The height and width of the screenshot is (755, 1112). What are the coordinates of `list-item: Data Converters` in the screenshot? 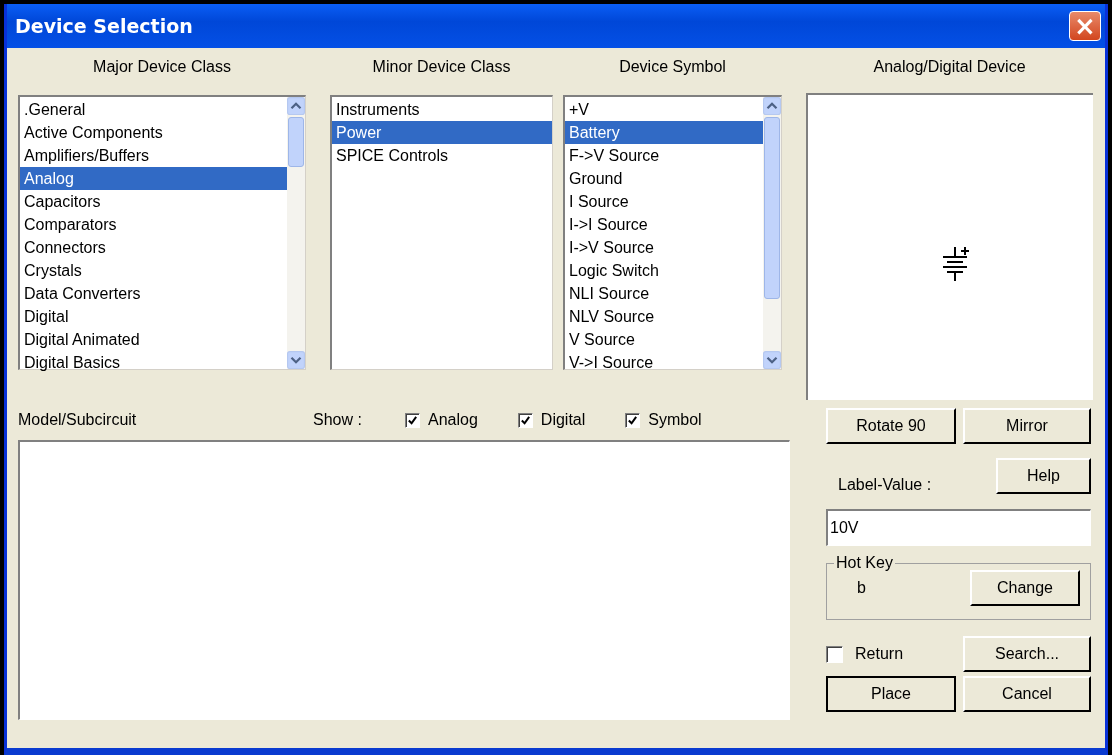 It's located at (153, 293).